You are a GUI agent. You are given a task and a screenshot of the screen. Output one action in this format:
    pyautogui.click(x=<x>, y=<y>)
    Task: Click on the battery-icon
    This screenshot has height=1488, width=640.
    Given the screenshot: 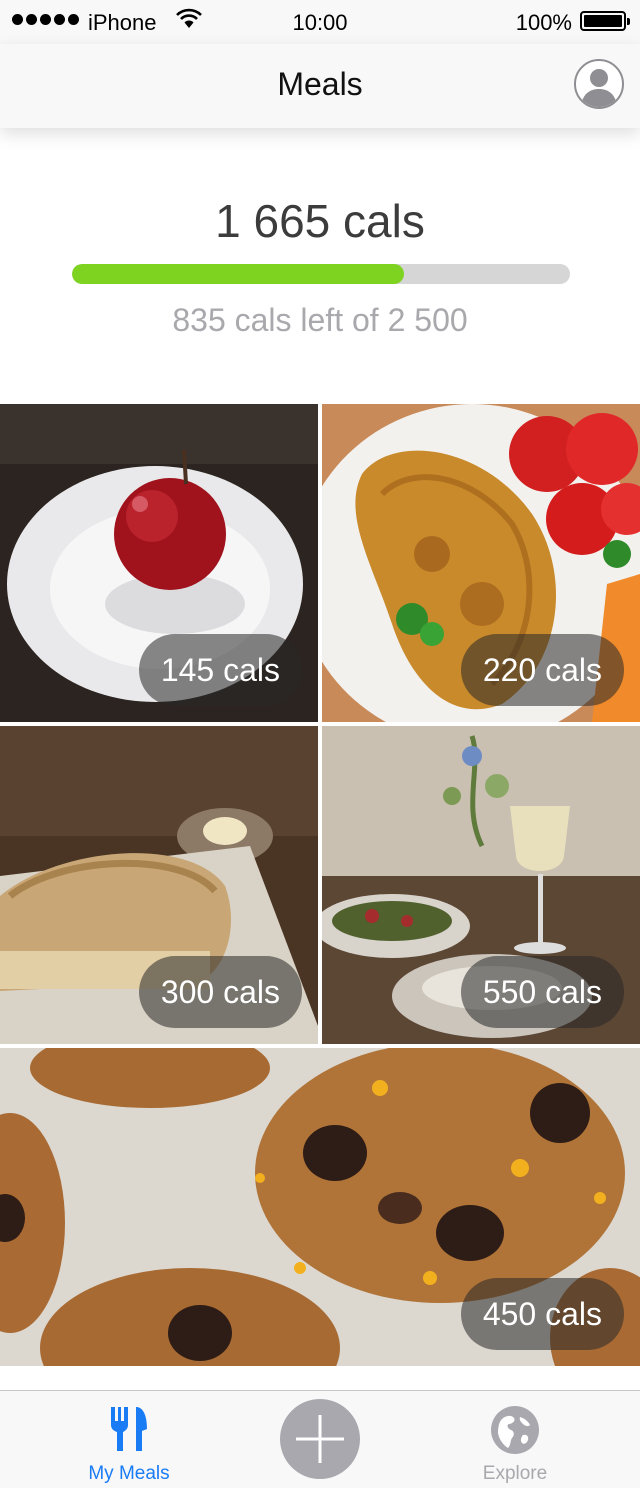 What is the action you would take?
    pyautogui.click(x=605, y=21)
    